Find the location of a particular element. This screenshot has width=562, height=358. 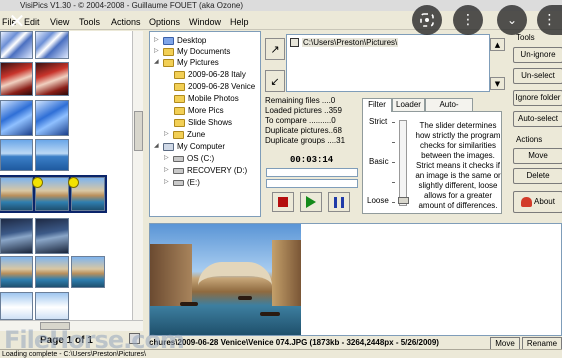

collapse-button: ⌄ is located at coordinates (512, 20).